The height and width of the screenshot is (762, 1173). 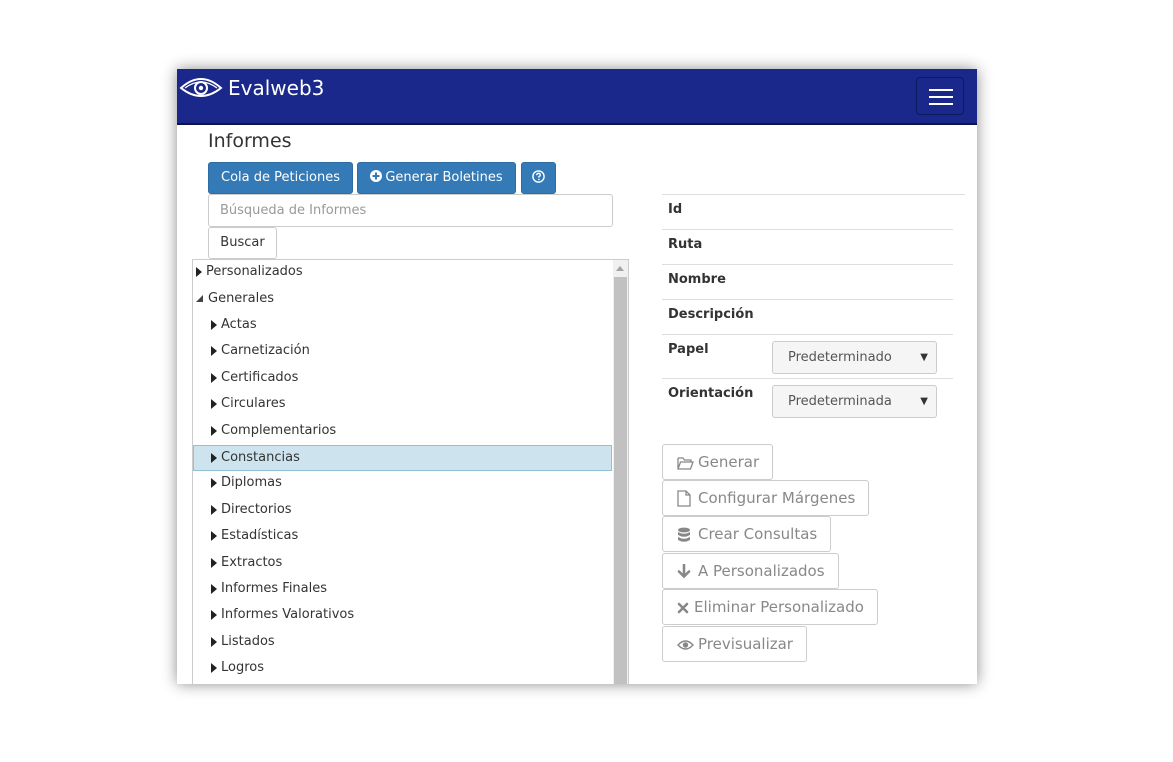 What do you see at coordinates (243, 667) in the screenshot?
I see `tree-node-label: Logros` at bounding box center [243, 667].